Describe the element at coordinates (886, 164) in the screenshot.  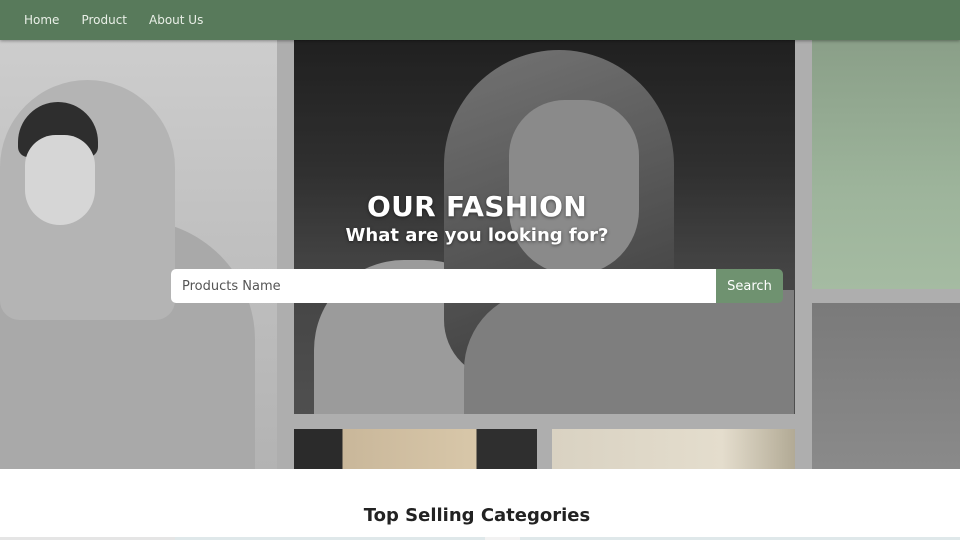
I see `hero-photo-green-backdrop` at that location.